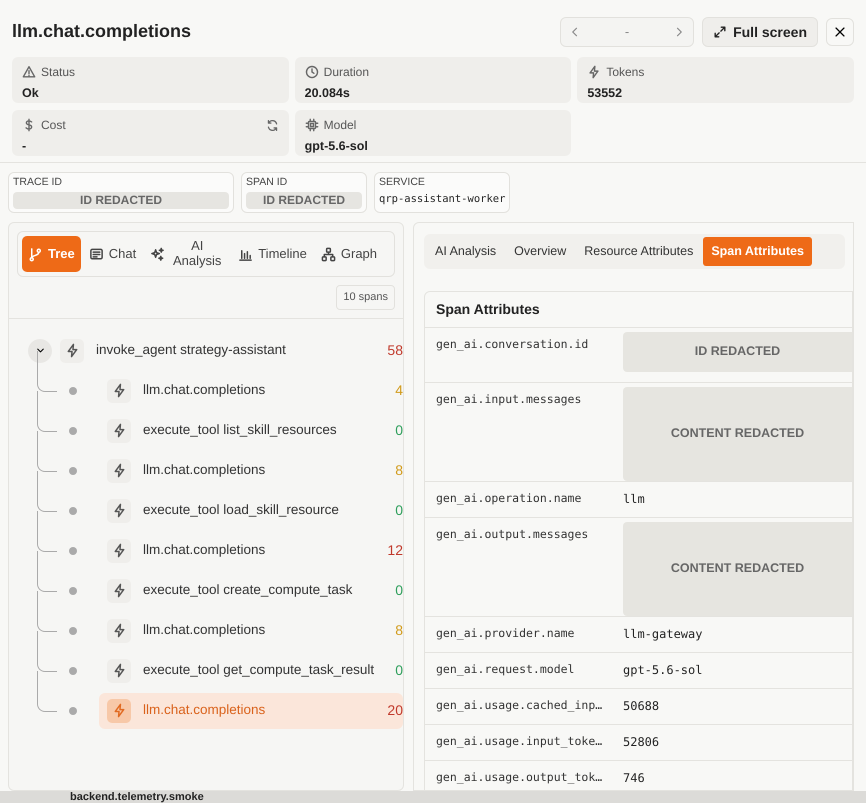 Image resolution: width=866 pixels, height=803 pixels. I want to click on view-tab: Chat, so click(112, 254).